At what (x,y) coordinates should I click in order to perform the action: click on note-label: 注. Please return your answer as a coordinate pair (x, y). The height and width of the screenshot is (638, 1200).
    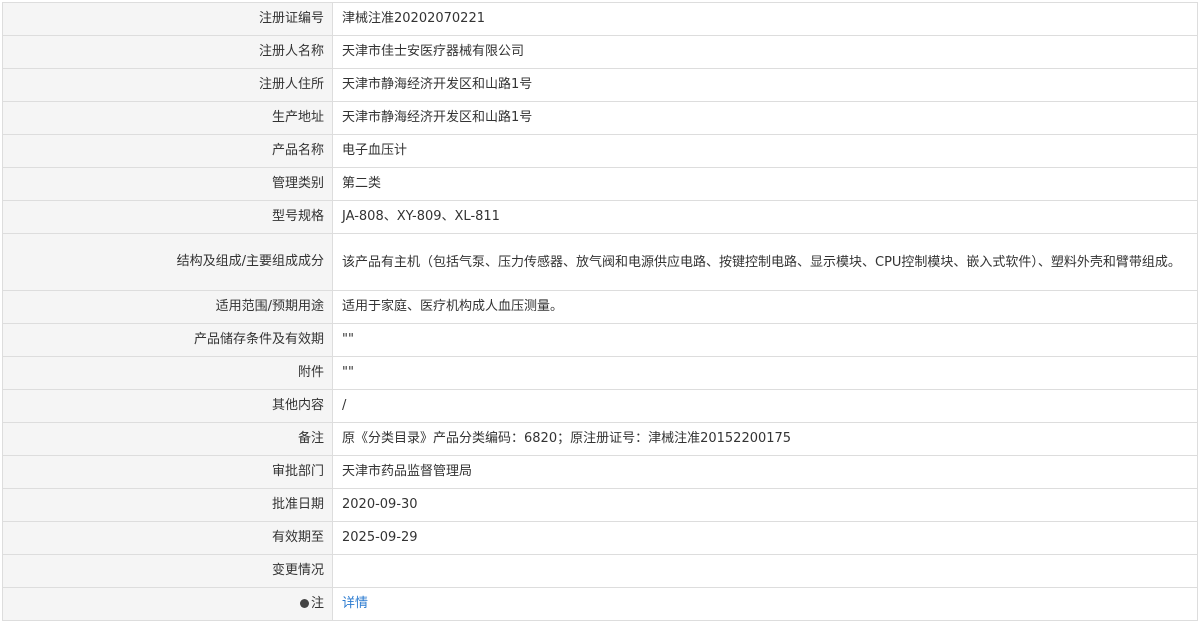
    Looking at the image, I should click on (317, 603).